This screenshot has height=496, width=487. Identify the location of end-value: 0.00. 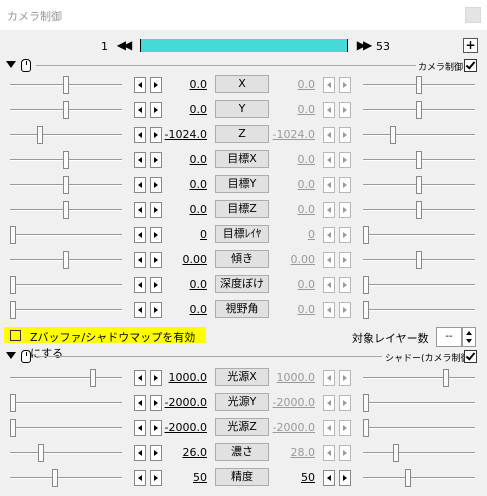
(283, 259).